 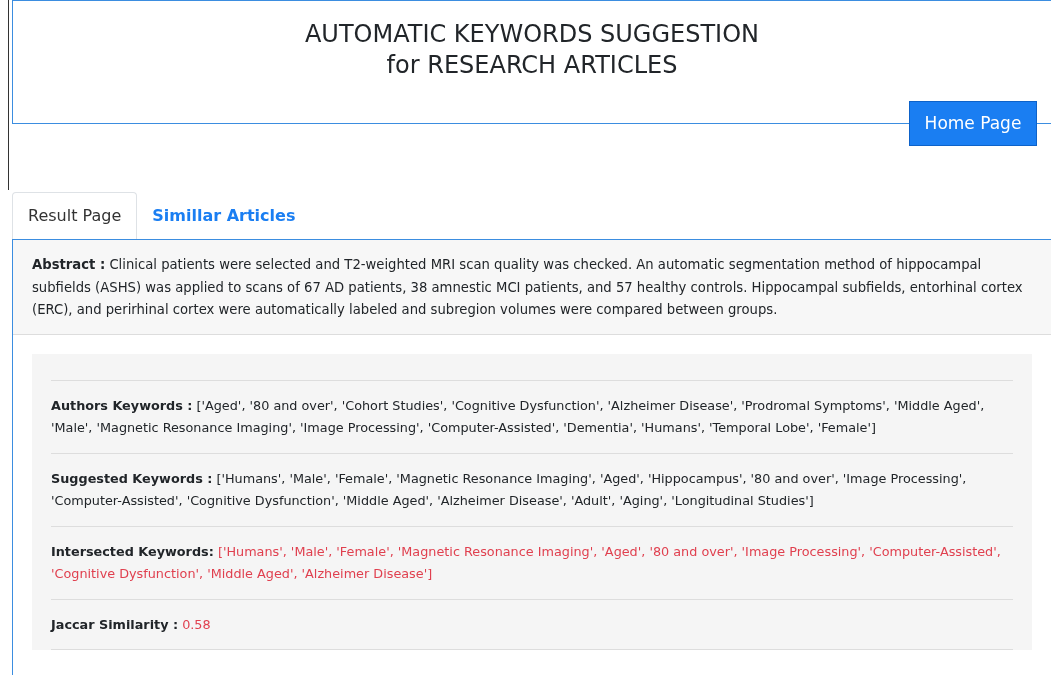 What do you see at coordinates (518, 416) in the screenshot?
I see `result-text: Authors Keywords : ['Aged', '80 and over', 'Cohort Studies', 'Cognitive Dysfunction', 'Alzheimer Disease', 'Prodromal Symptoms', 'Middle Aged', 'Male', 'Magnetic Resonance Imaging', 'Image Processing', 'Computer-Assisted', 'Dementia', 'Humans', 'Temporal Lobe', 'Female']` at bounding box center [518, 416].